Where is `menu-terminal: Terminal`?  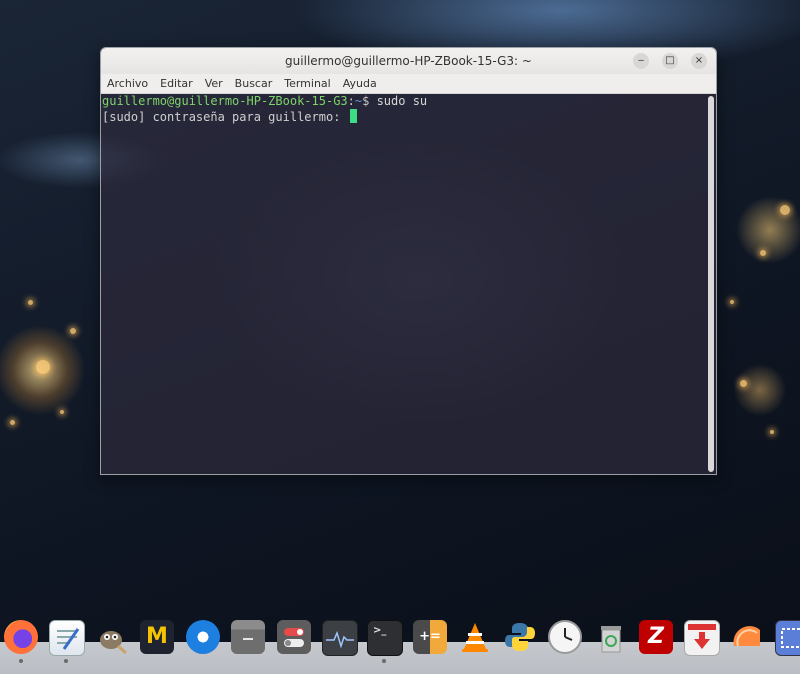 menu-terminal: Terminal is located at coordinates (307, 83).